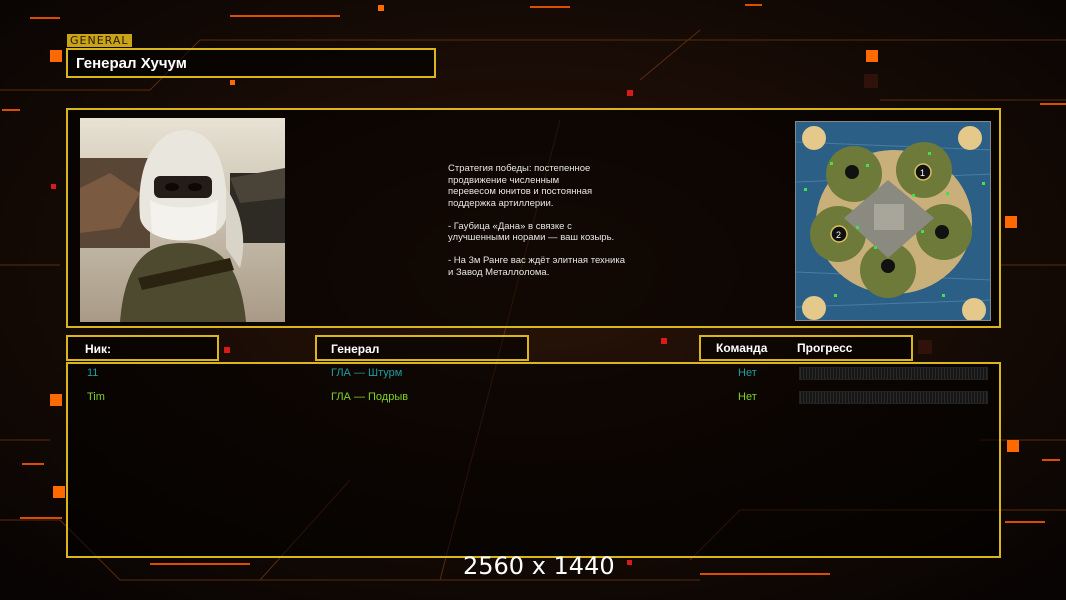 The width and height of the screenshot is (1066, 600). I want to click on column-label-team: Команда, so click(742, 348).